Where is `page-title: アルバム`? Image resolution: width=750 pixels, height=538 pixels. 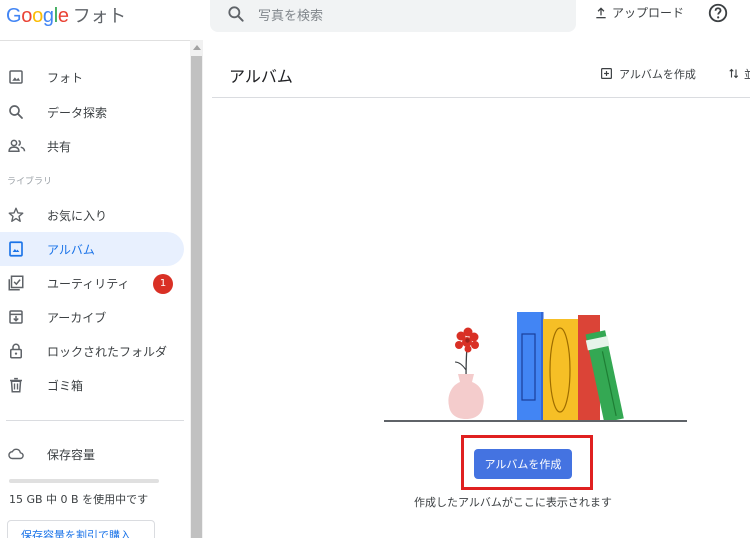 page-title: アルバム is located at coordinates (261, 76).